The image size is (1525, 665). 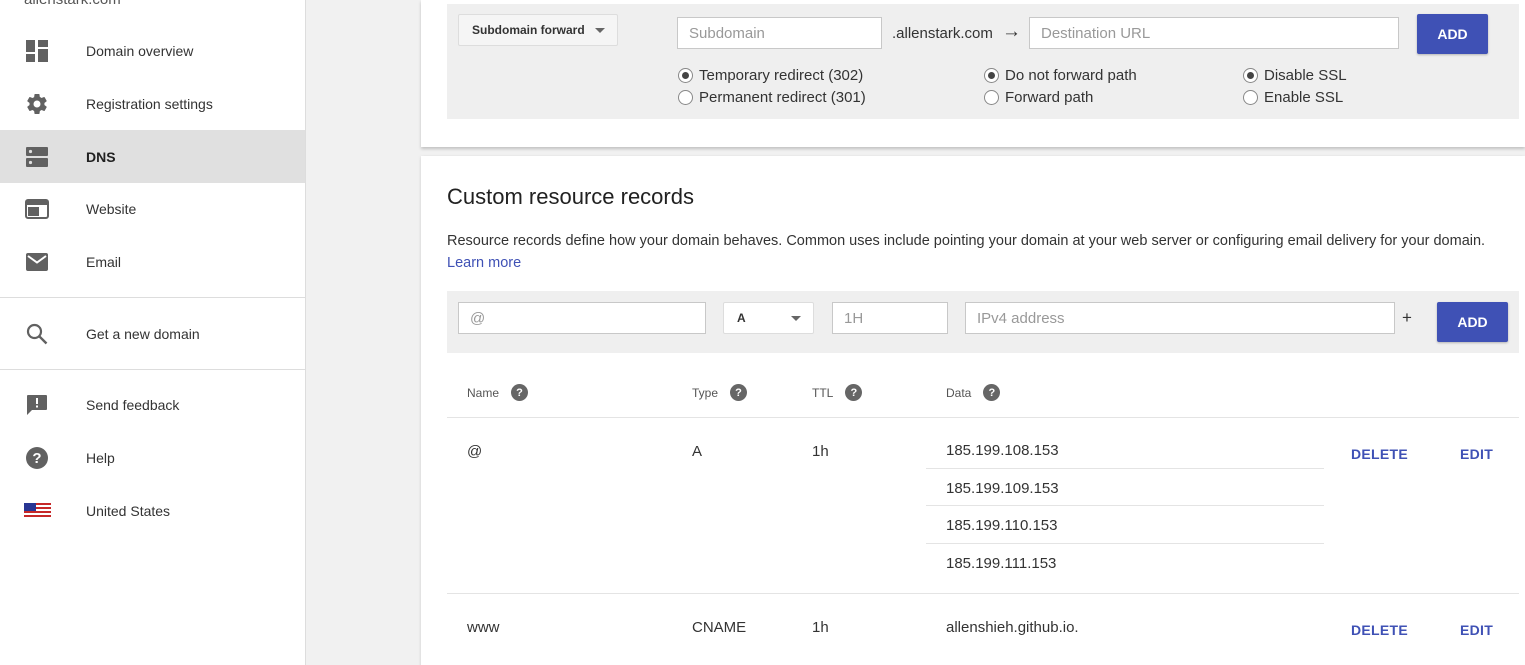 What do you see at coordinates (152, 261) in the screenshot?
I see `sidebar-item-email: Email` at bounding box center [152, 261].